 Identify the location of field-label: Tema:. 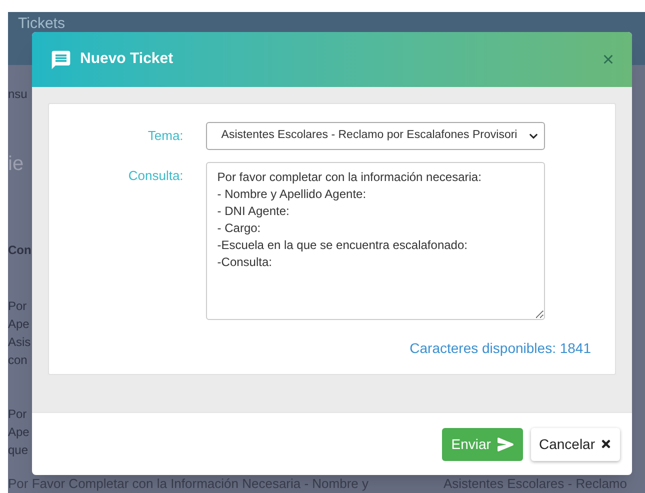
(165, 136).